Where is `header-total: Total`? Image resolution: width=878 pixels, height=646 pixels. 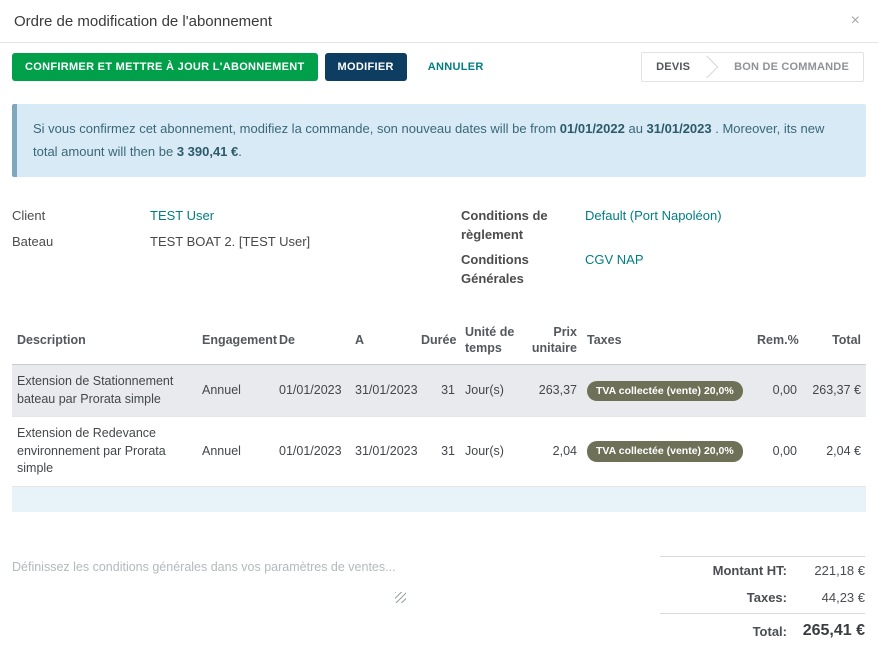
header-total: Total is located at coordinates (834, 343).